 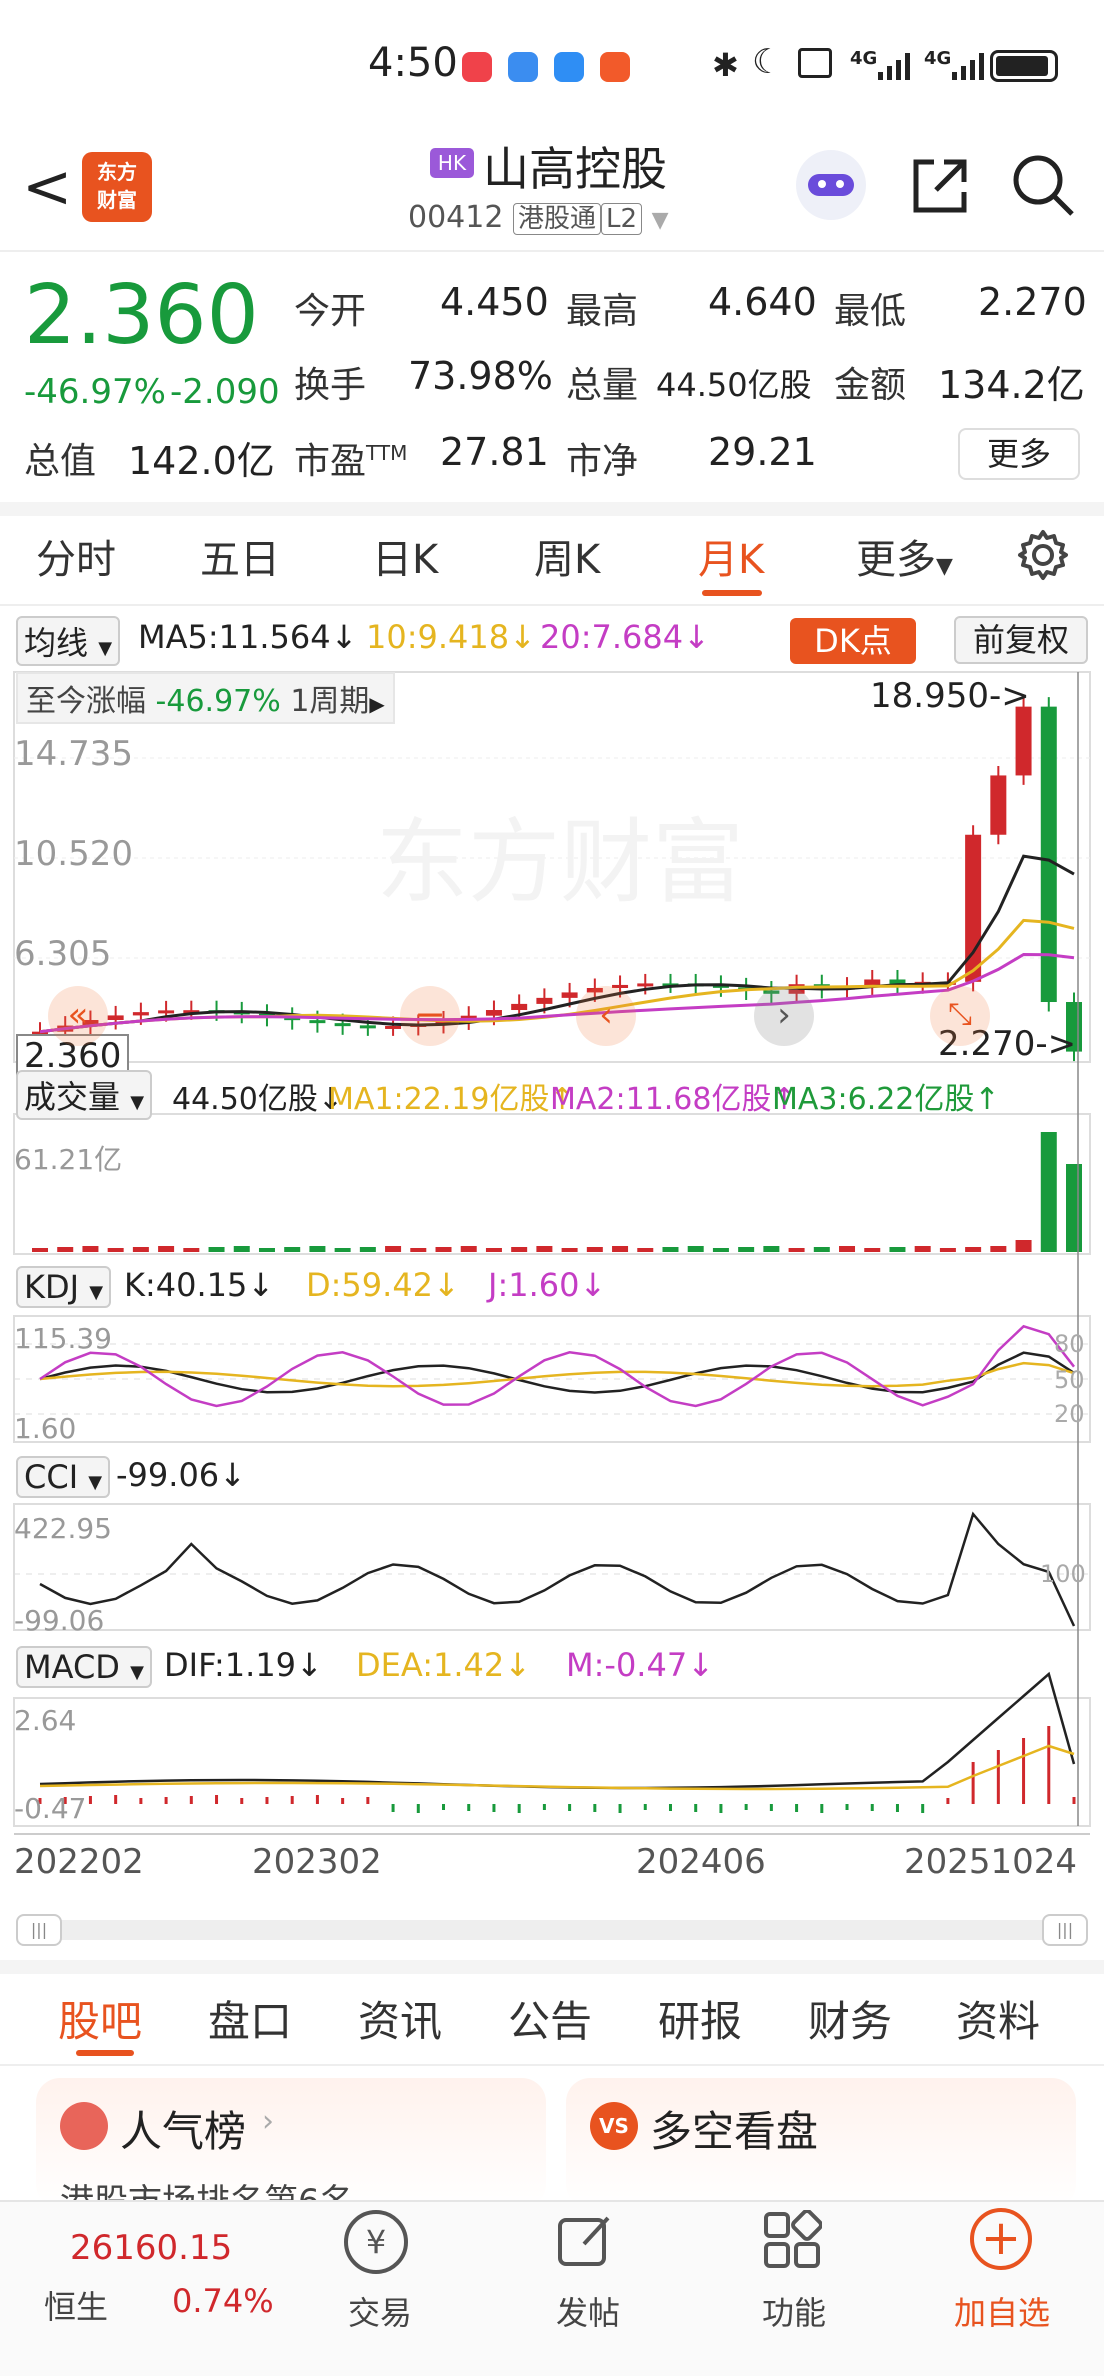 What do you see at coordinates (731, 556) in the screenshot?
I see `tab-monthly-k: 月K` at bounding box center [731, 556].